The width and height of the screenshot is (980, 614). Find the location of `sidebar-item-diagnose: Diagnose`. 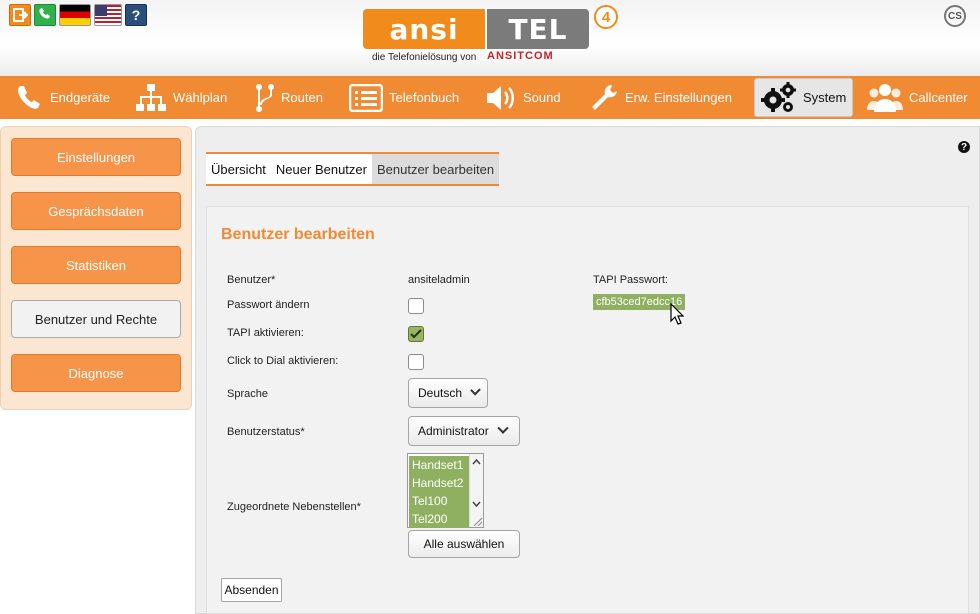

sidebar-item-diagnose: Diagnose is located at coordinates (96, 373).